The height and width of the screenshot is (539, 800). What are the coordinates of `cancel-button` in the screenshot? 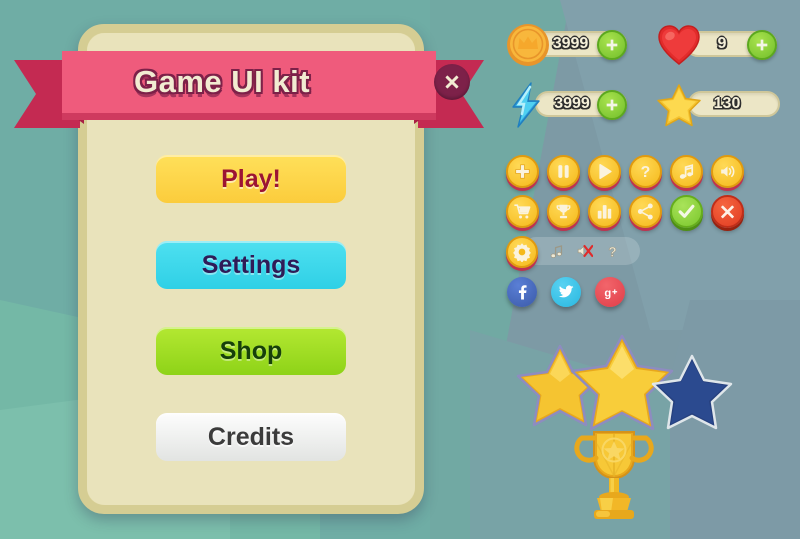 It's located at (727, 211).